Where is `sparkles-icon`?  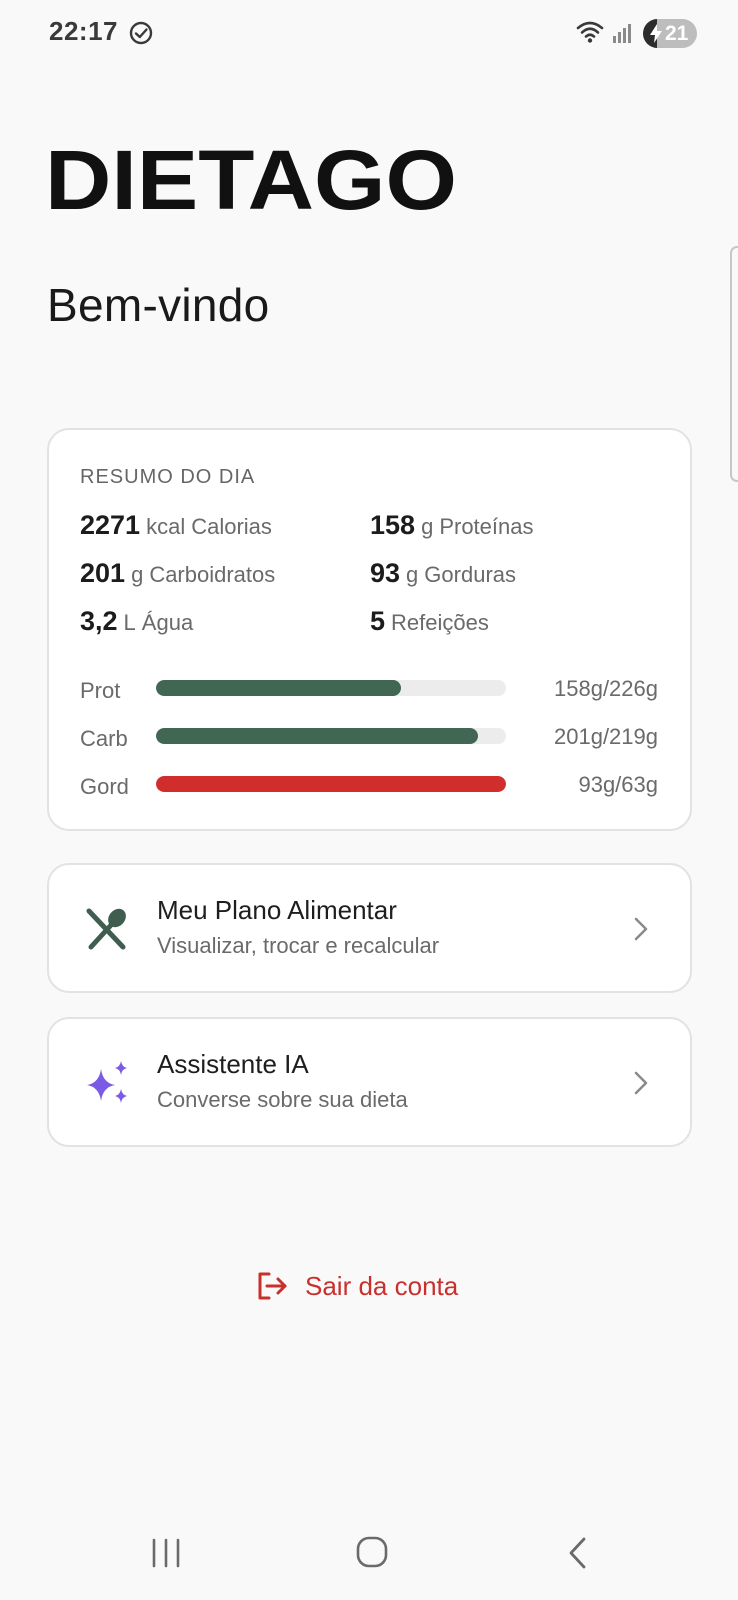 sparkles-icon is located at coordinates (107, 1082).